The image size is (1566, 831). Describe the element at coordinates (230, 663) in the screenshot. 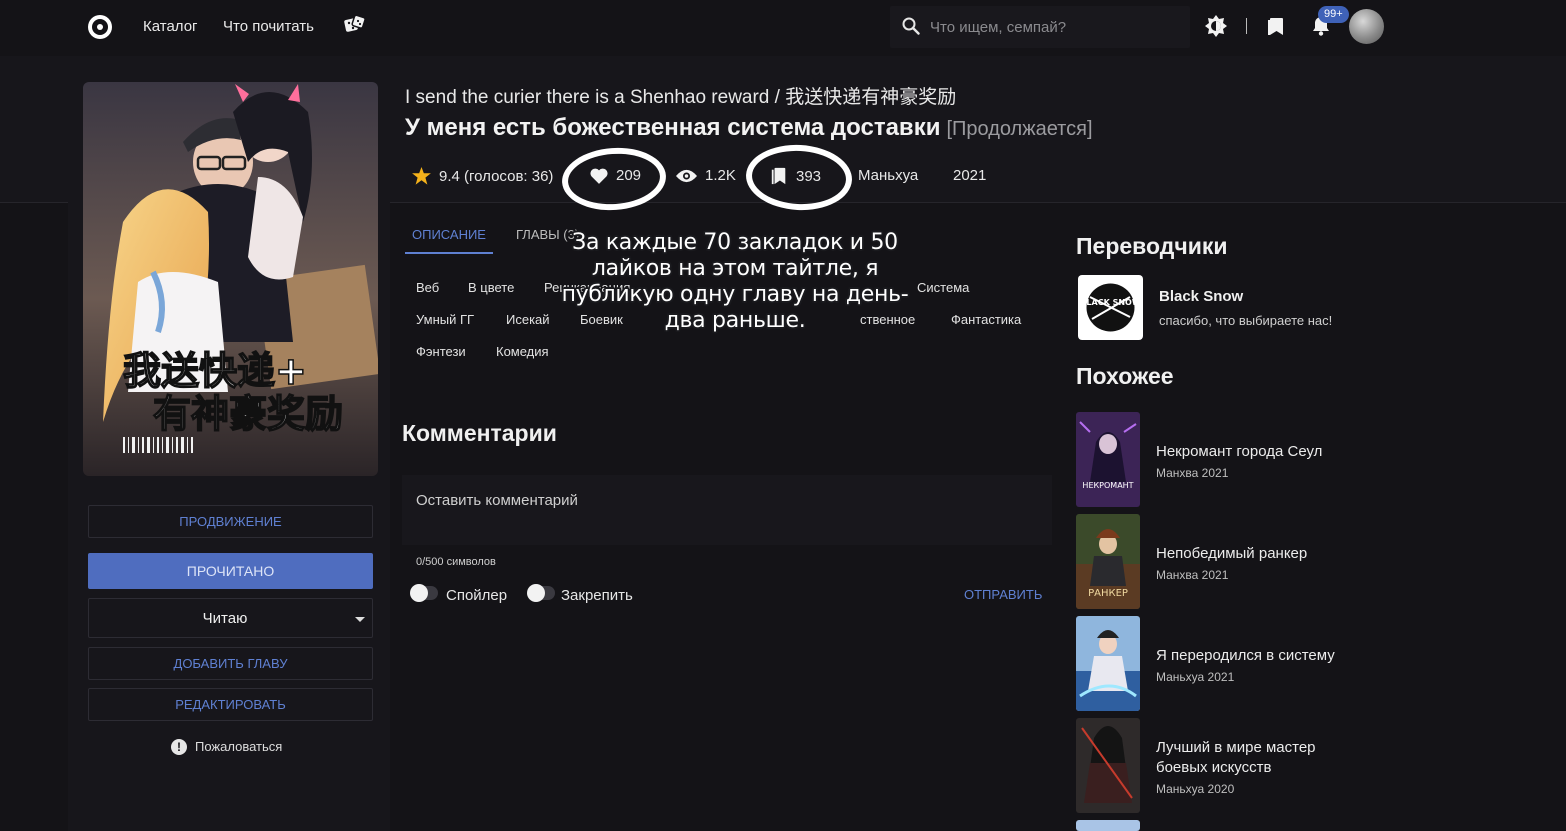

I see `add-chapter-button: ДОБАВИТЬ ГЛАВУ` at that location.